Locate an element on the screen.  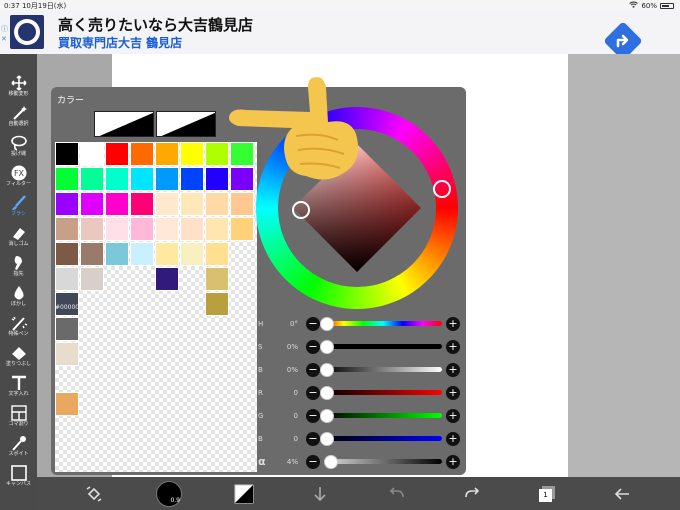
saturation-handle is located at coordinates (301, 210).